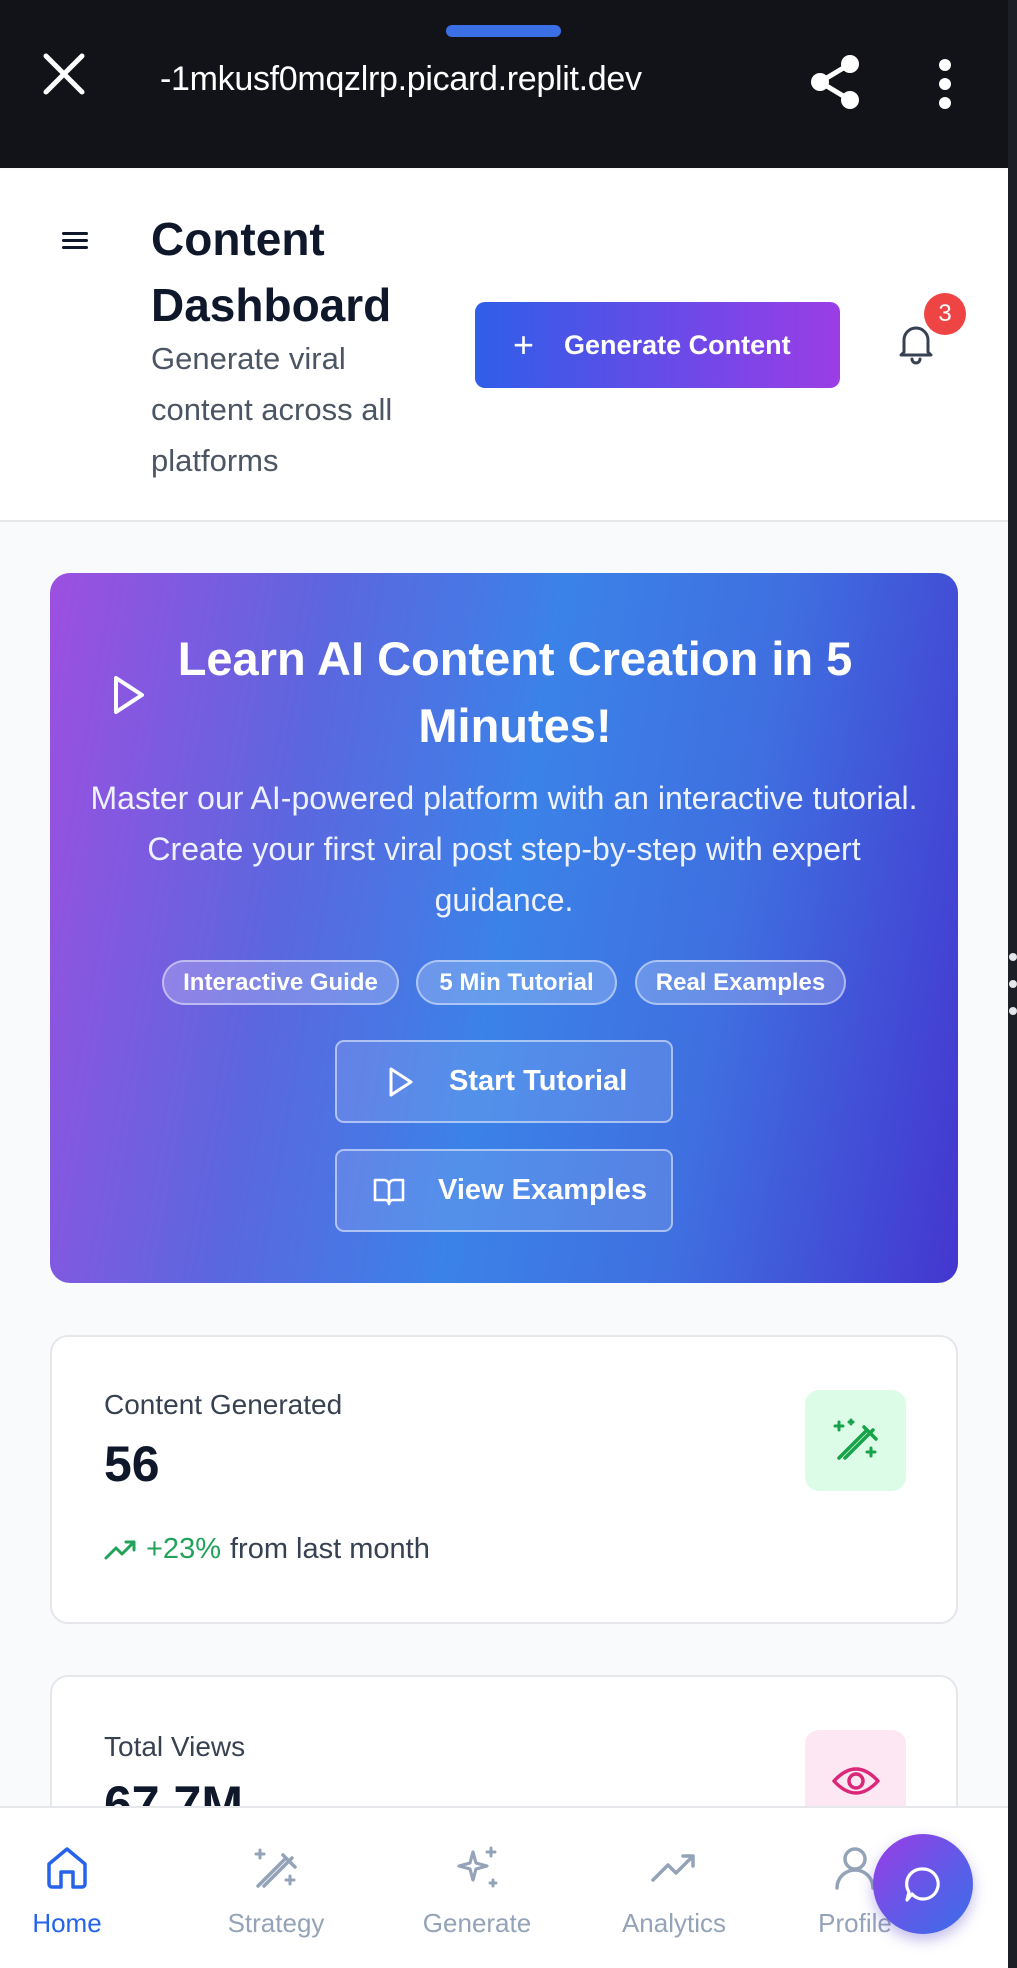 The image size is (1017, 1968). What do you see at coordinates (835, 82) in the screenshot?
I see `share-icon` at bounding box center [835, 82].